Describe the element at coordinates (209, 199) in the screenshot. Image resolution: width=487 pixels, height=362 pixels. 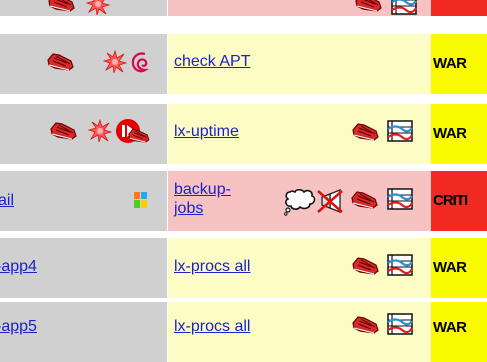
I see `service-link: backup-jobs` at that location.